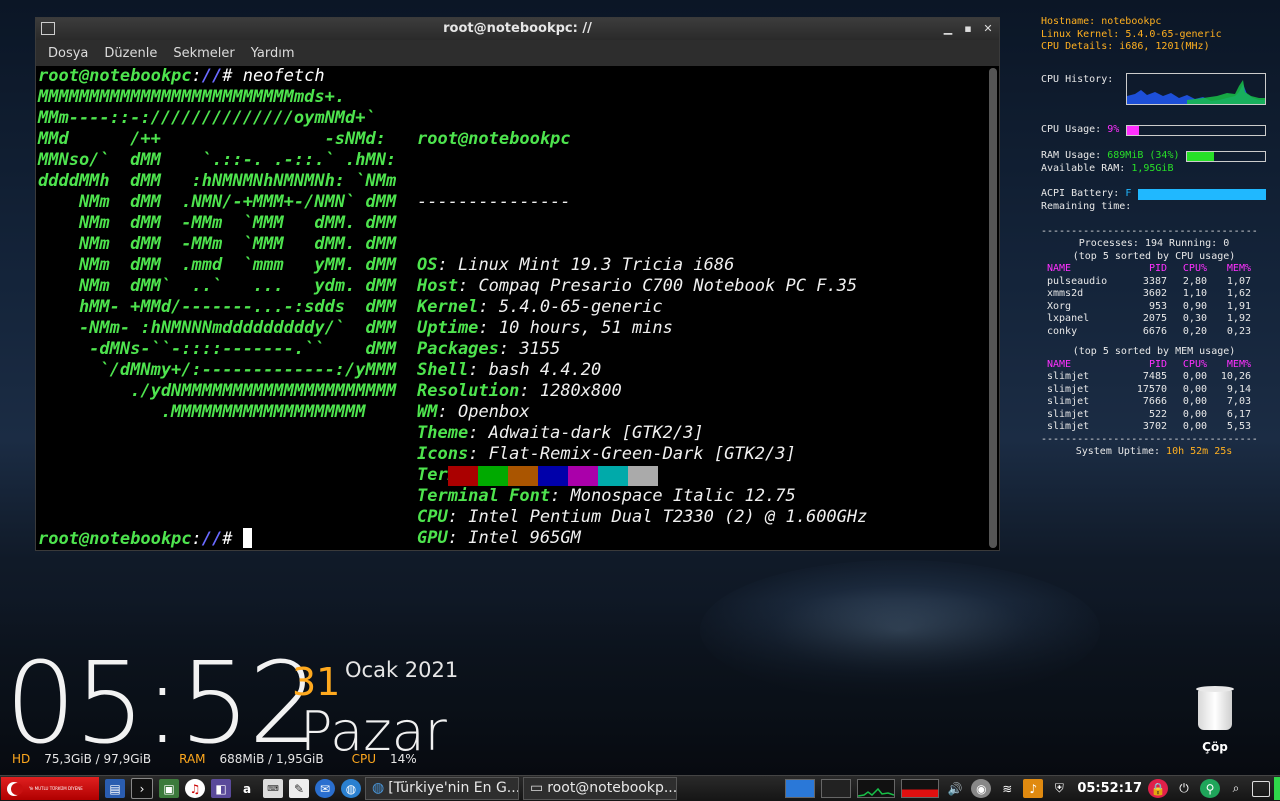  What do you see at coordinates (1154, 351) in the screenshot?
I see `top-mem-title: (top 5 sorted by MEM usage)` at bounding box center [1154, 351].